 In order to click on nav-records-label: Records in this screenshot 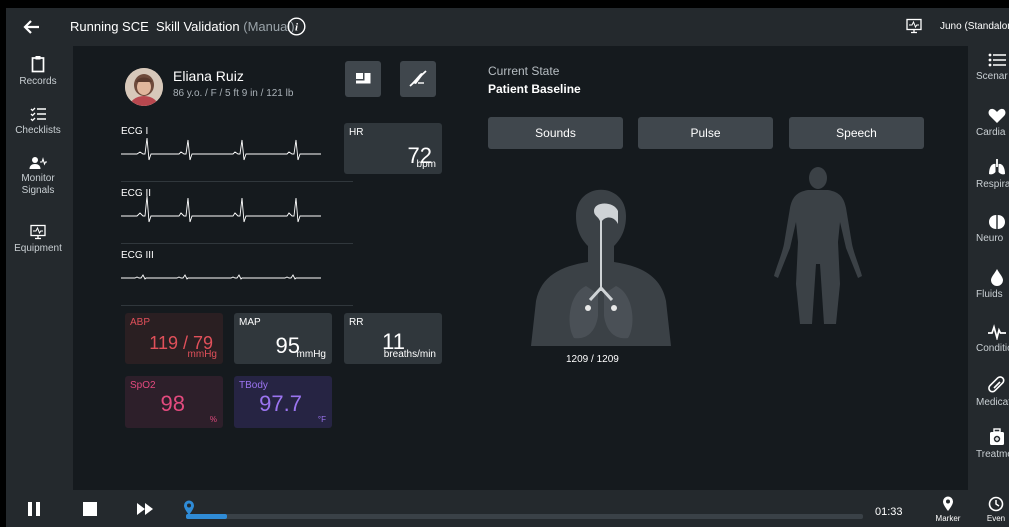, I will do `click(38, 81)`.